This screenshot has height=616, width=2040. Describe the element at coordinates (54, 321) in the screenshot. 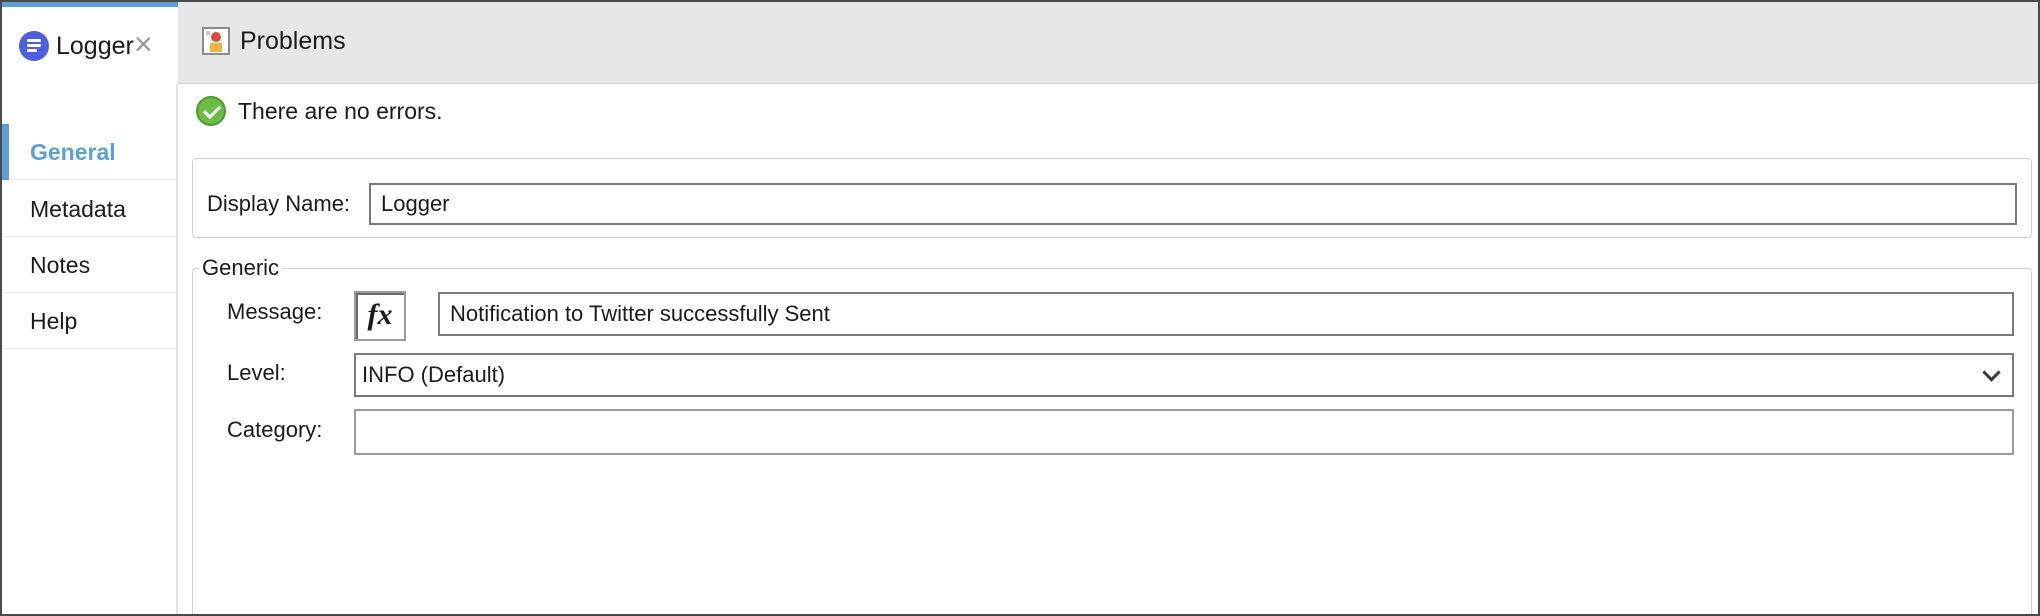

I see `sidebar-item-label: Help` at that location.